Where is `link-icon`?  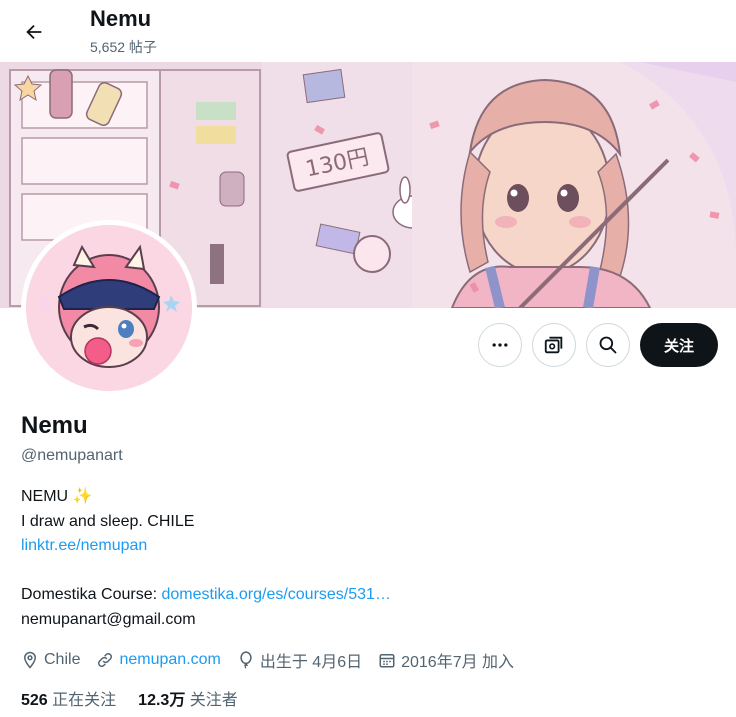 link-icon is located at coordinates (105, 660).